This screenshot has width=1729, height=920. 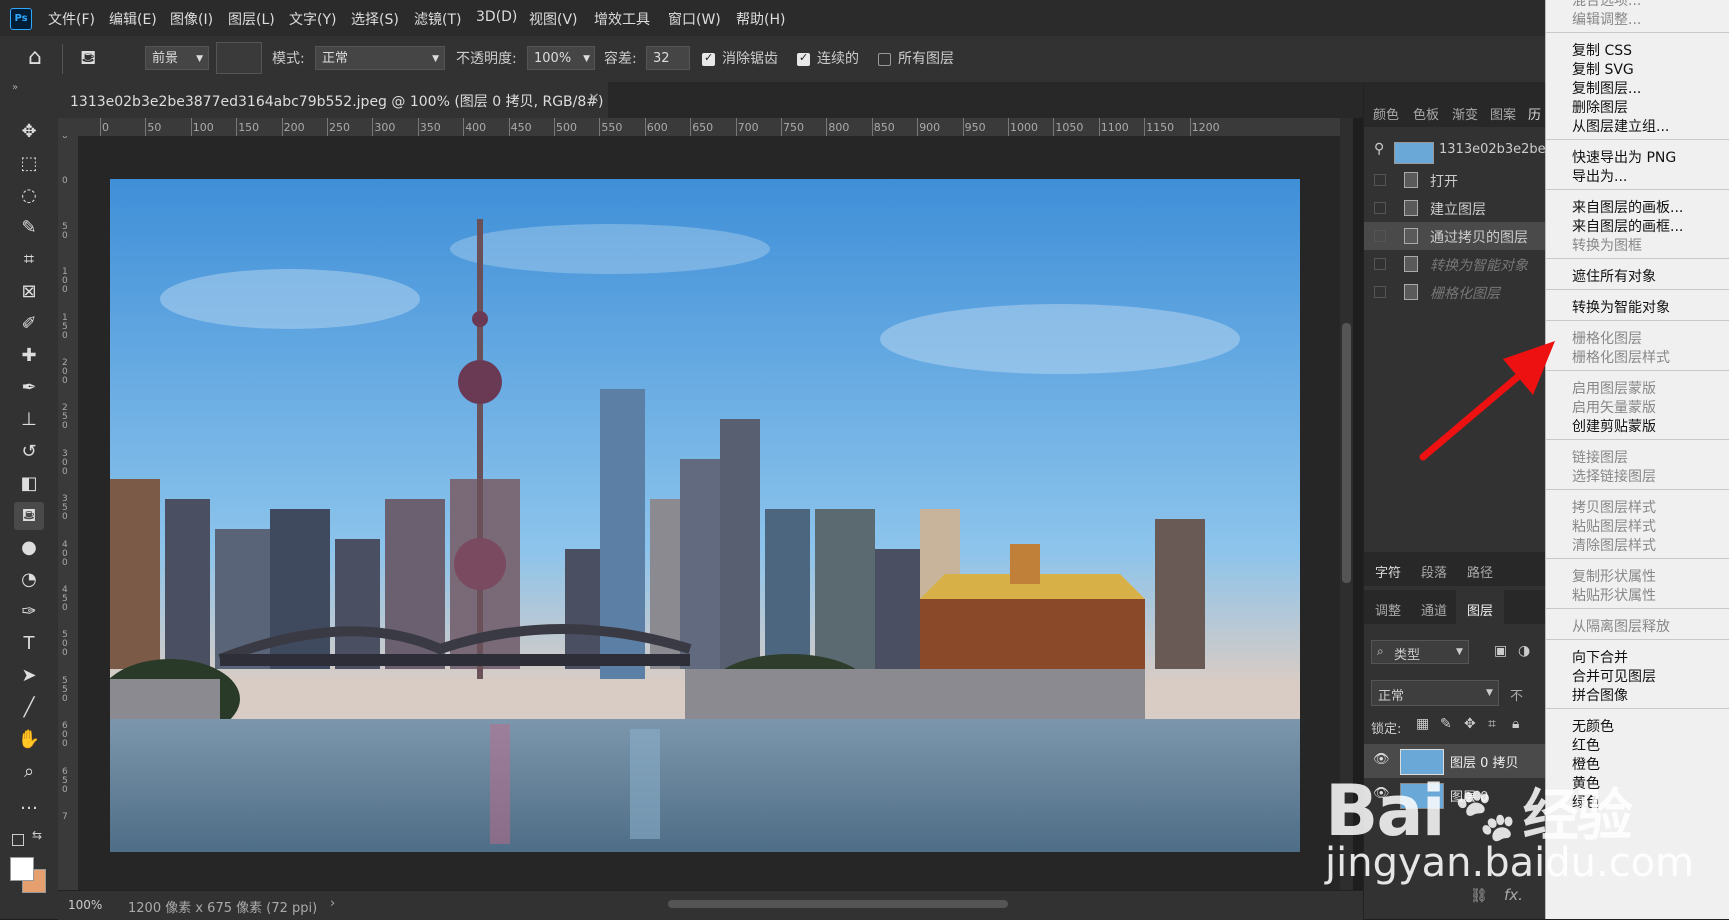 What do you see at coordinates (1480, 609) in the screenshot?
I see `tab-layers: 图层` at bounding box center [1480, 609].